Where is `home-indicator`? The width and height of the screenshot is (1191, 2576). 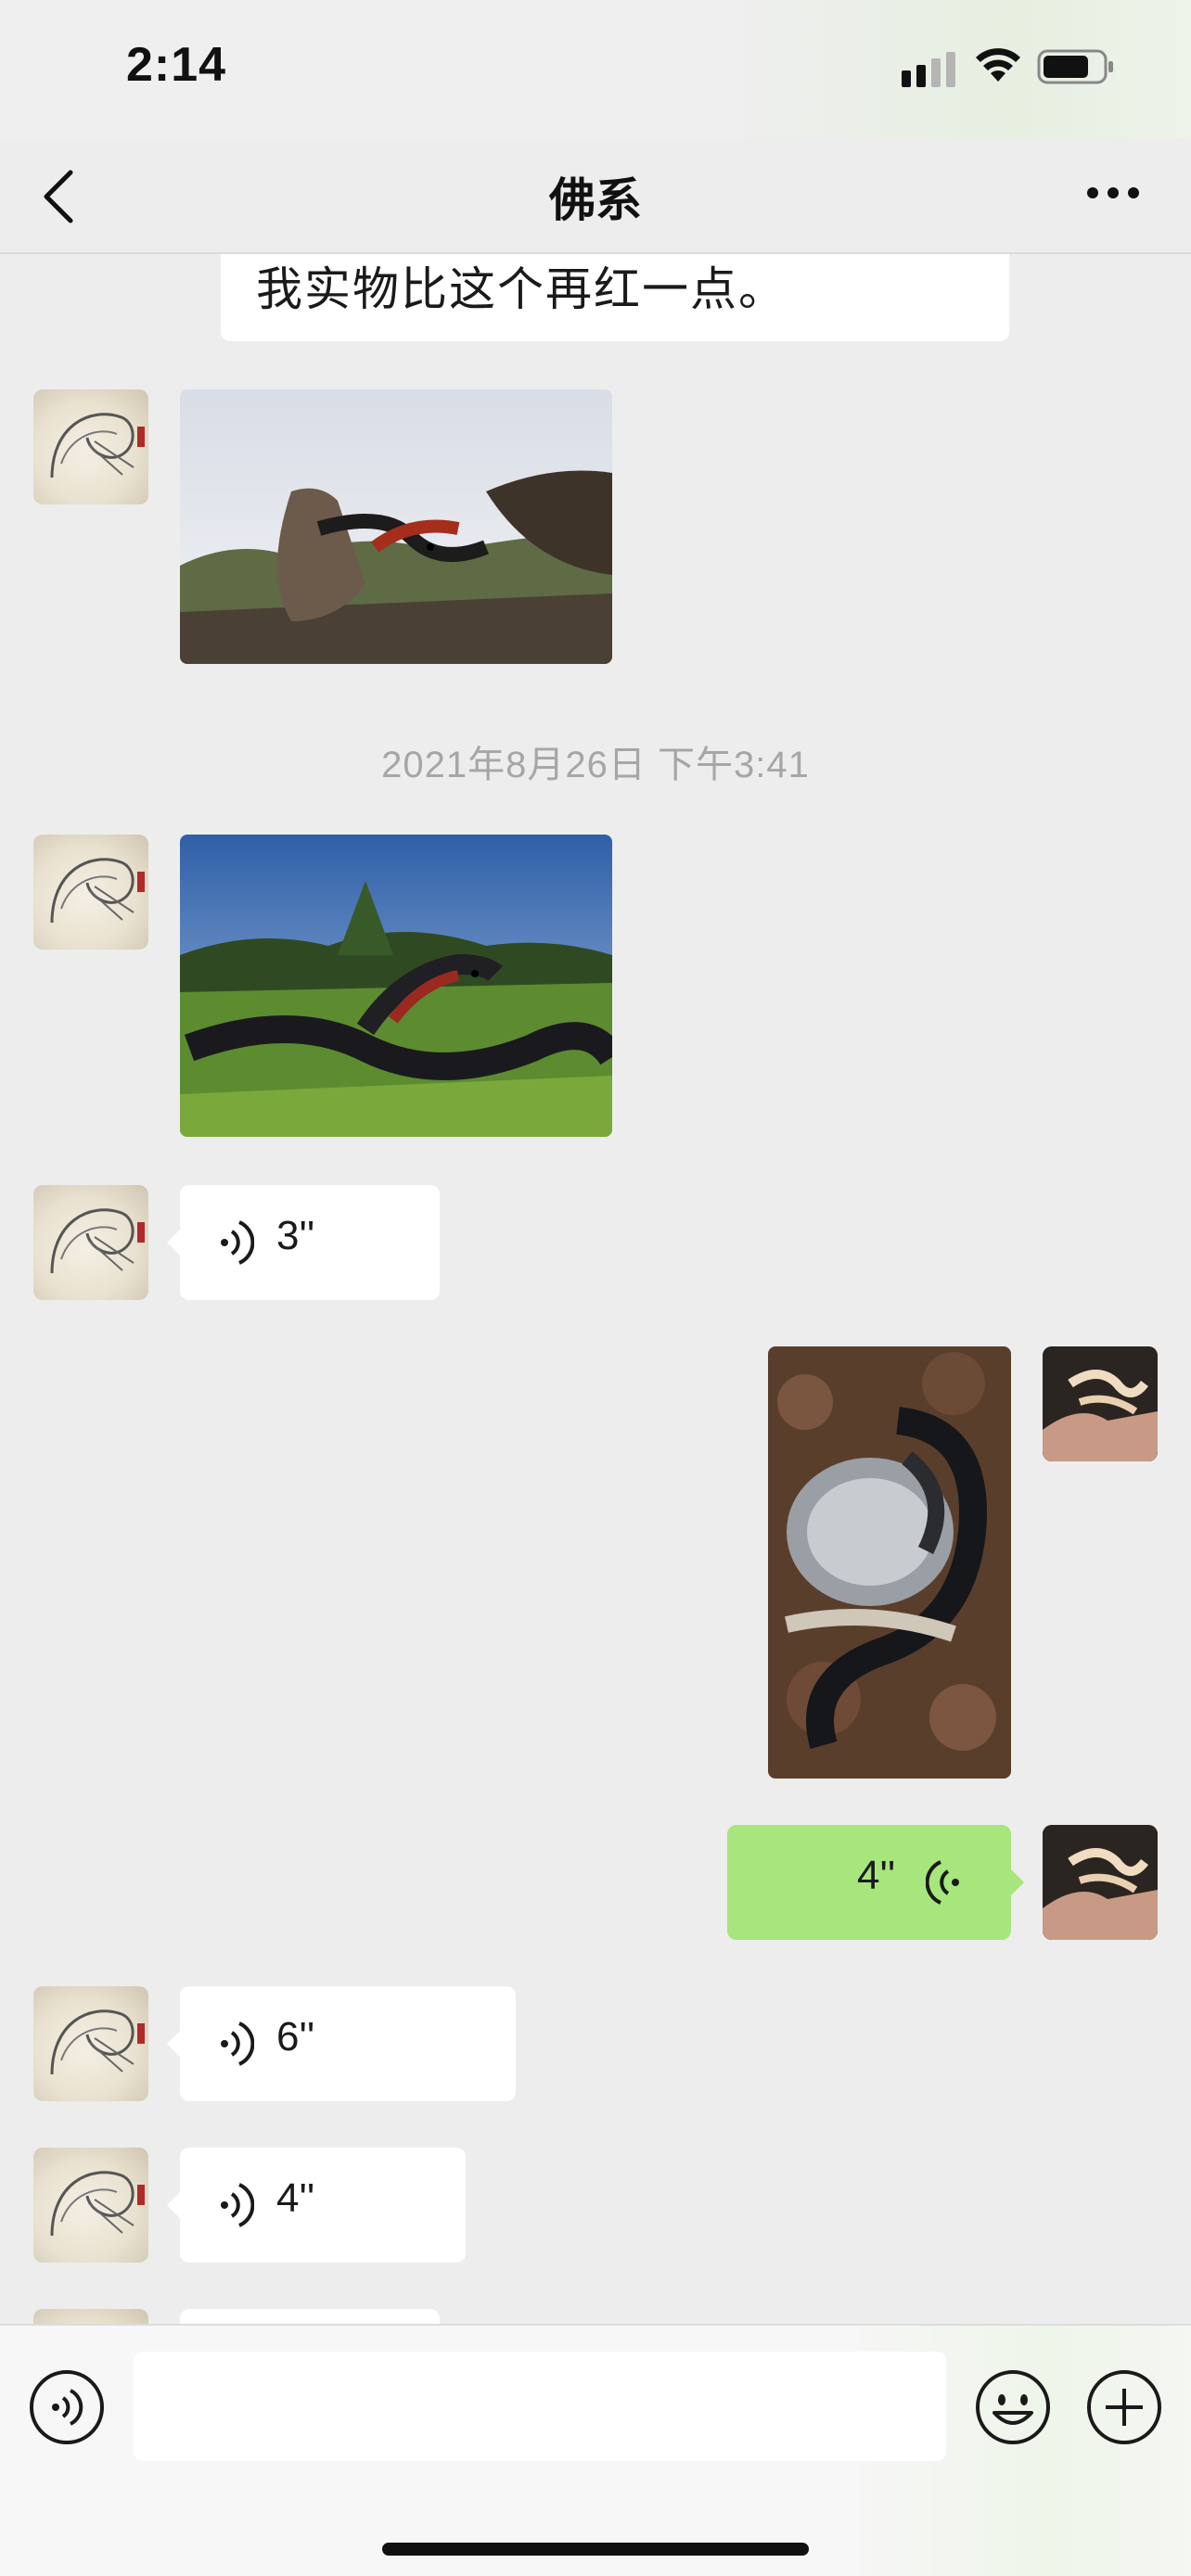 home-indicator is located at coordinates (595, 2549).